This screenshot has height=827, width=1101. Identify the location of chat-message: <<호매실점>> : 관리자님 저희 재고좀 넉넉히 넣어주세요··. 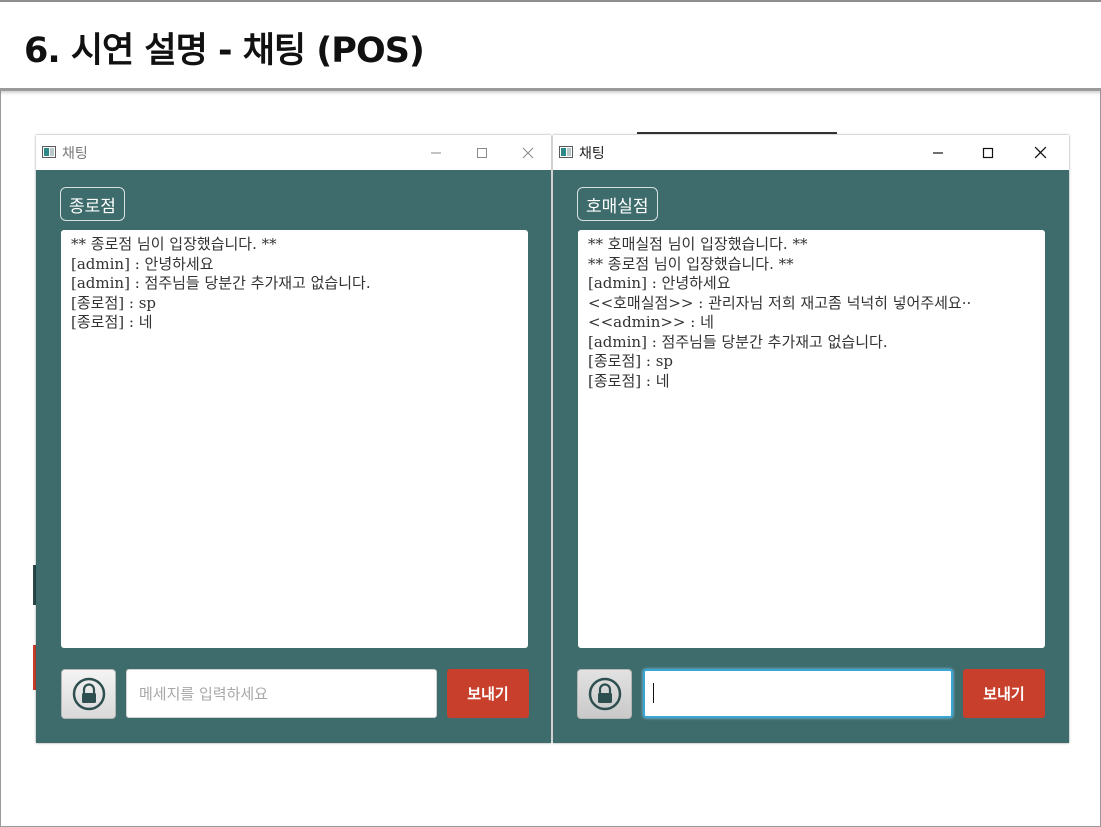
(780, 302).